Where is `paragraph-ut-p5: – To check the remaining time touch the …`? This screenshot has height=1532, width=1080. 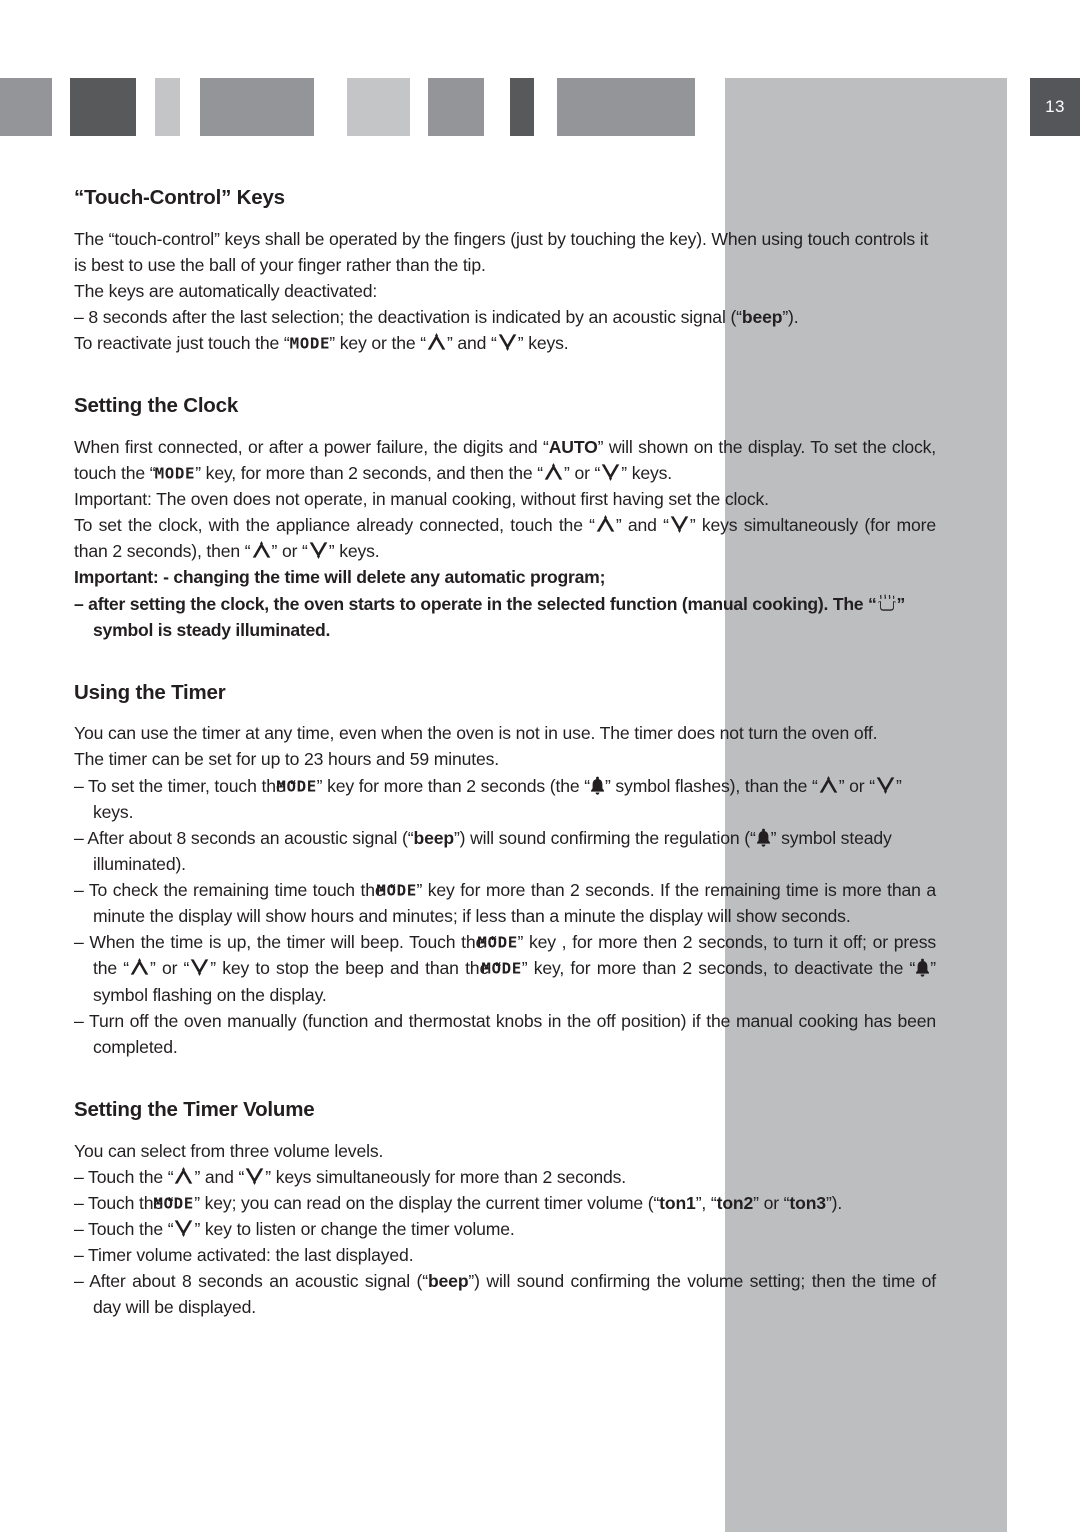 paragraph-ut-p5: – To check the remaining time touch the … is located at coordinates (505, 903).